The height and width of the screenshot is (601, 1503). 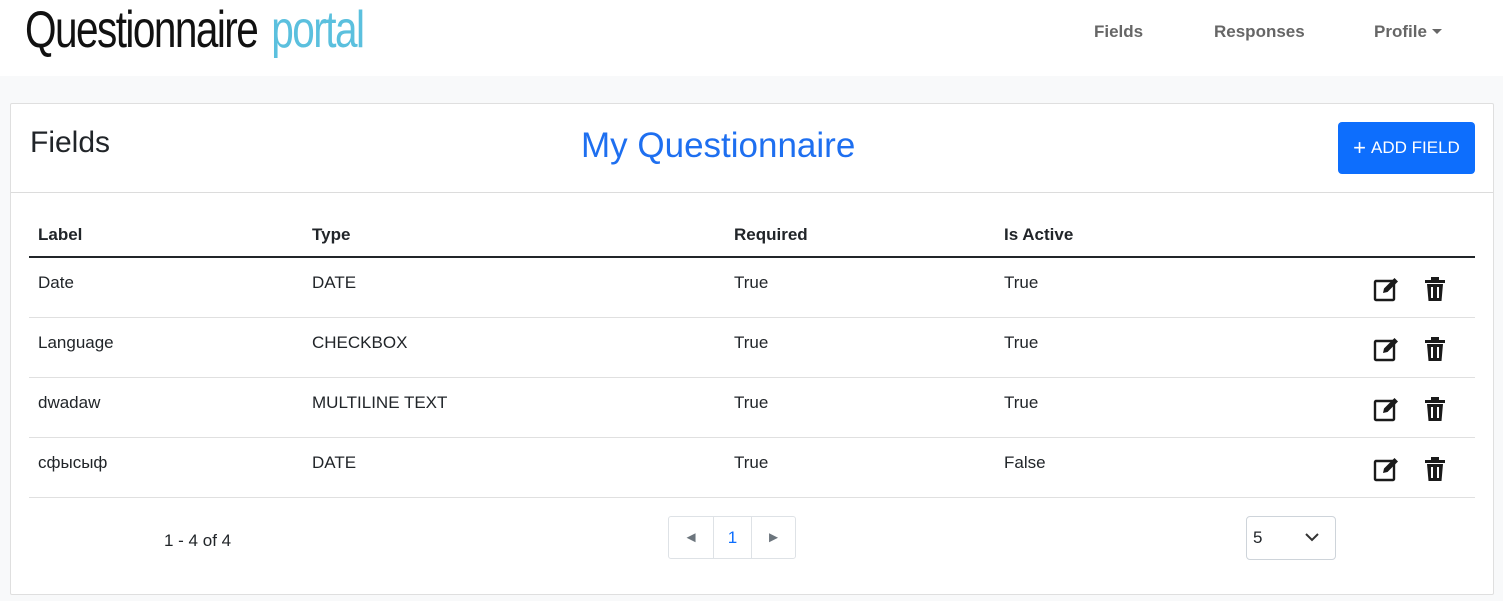 I want to click on nav-responses: Responses, so click(x=1259, y=32).